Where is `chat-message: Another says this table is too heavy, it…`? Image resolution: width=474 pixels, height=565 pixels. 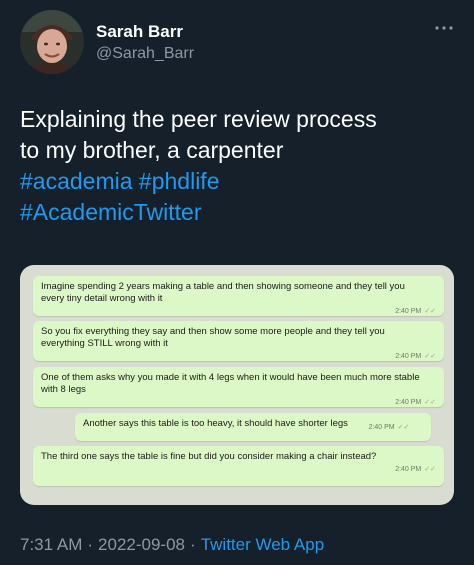
chat-message: Another says this table is too heavy, it… is located at coordinates (253, 427).